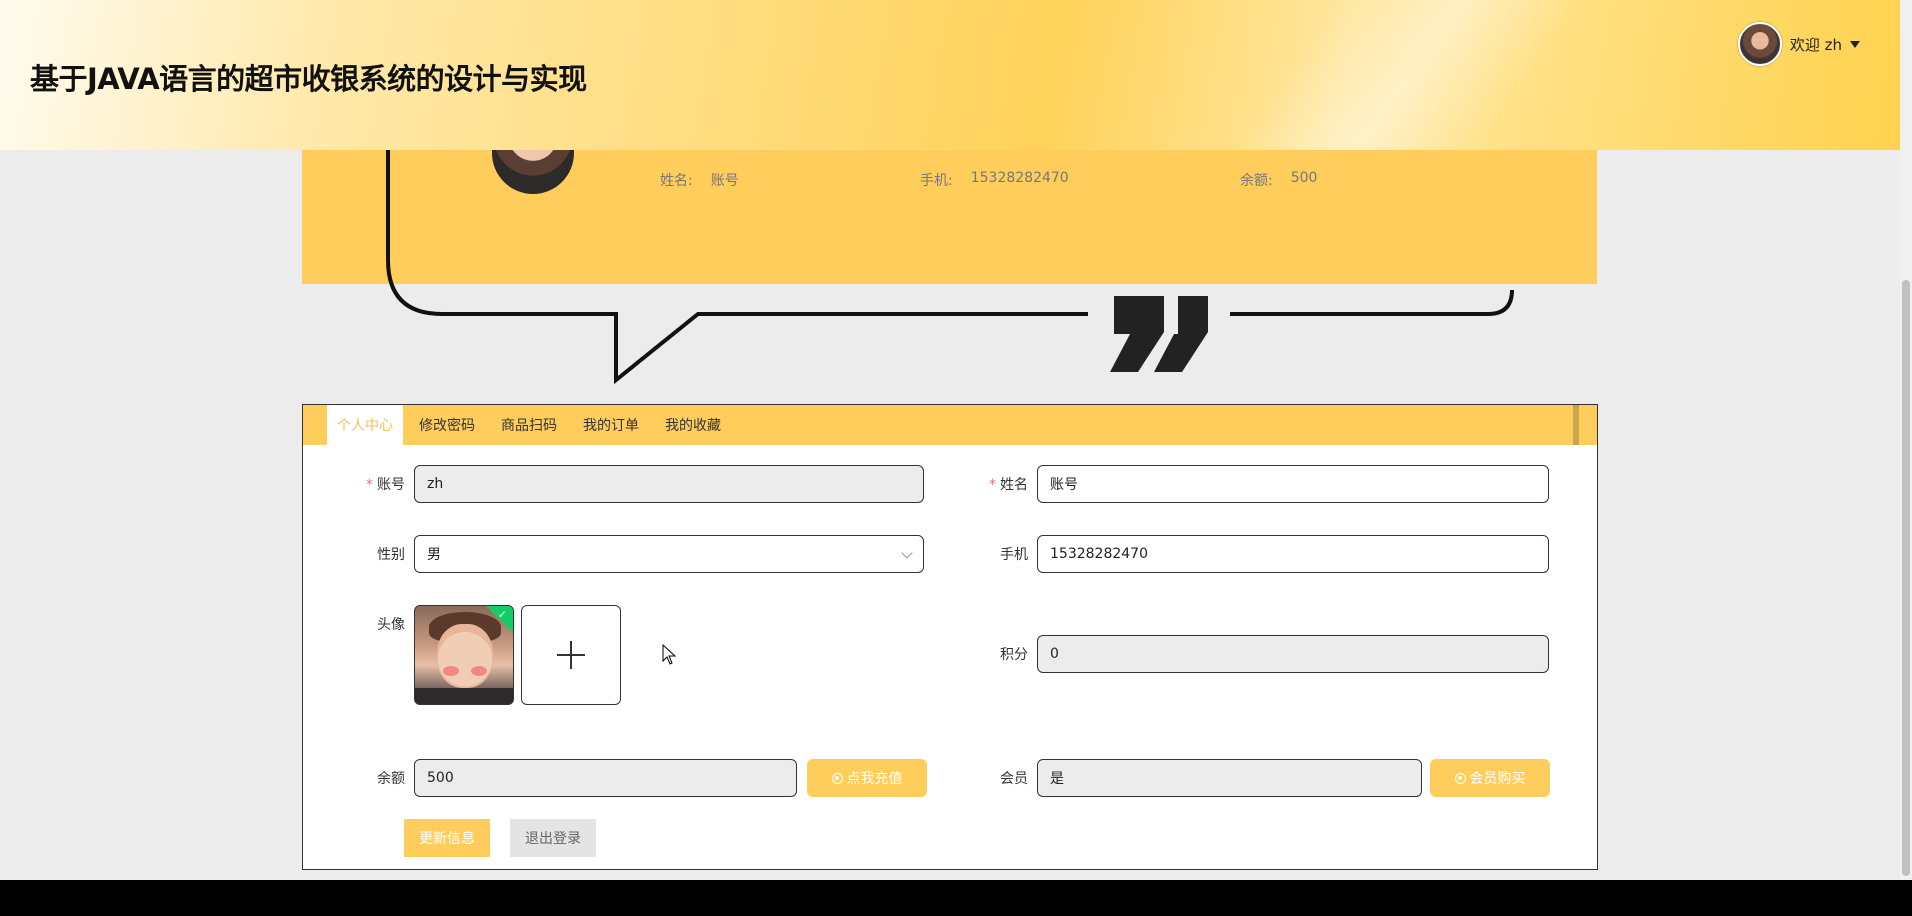  Describe the element at coordinates (669, 484) in the screenshot. I see `account-field: zh` at that location.